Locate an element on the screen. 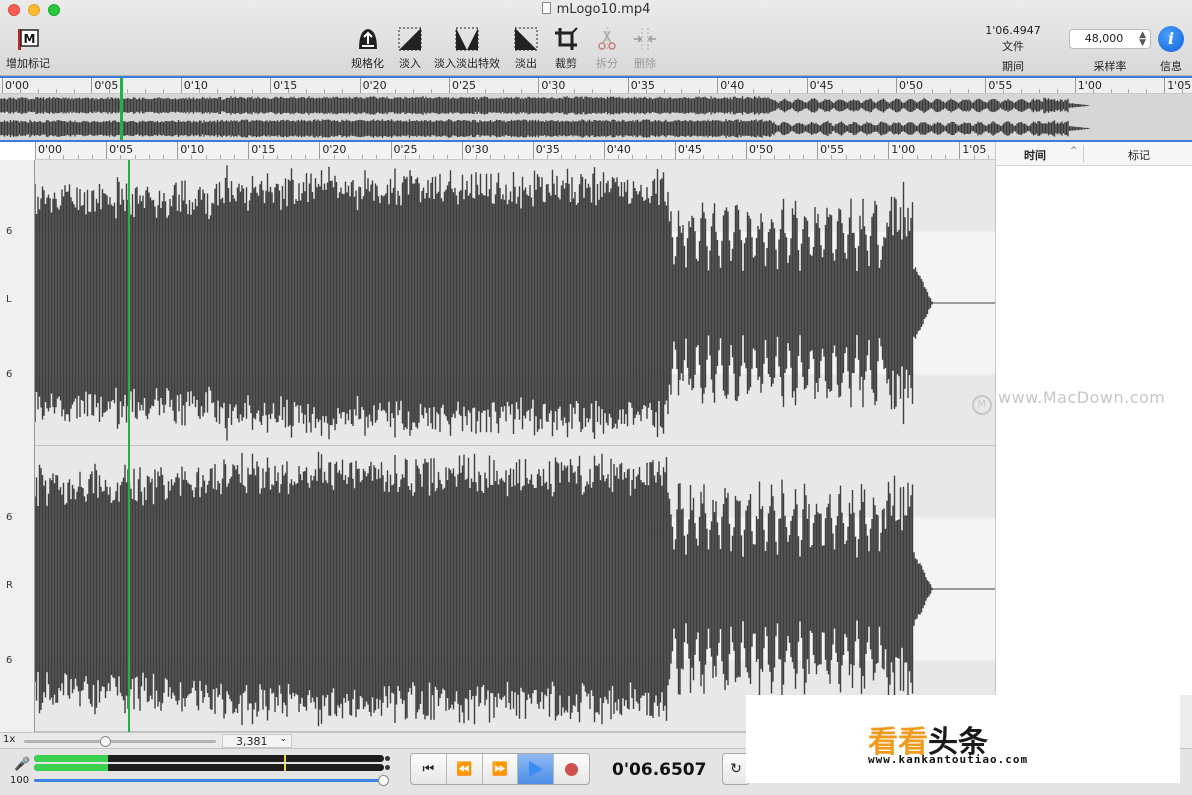  go-to-start-button: ⏮ is located at coordinates (429, 769).